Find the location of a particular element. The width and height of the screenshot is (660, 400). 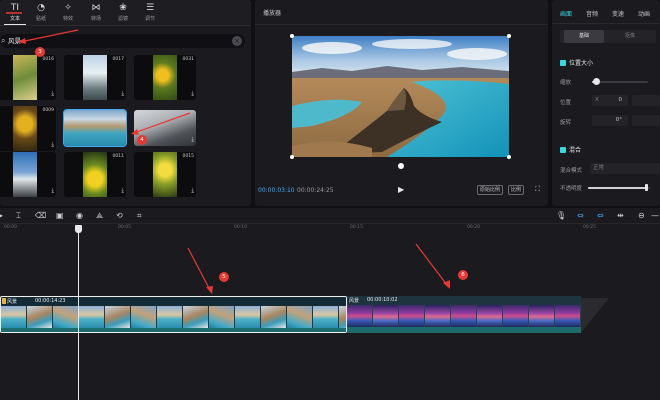

media-item: 0015 ⤓ is located at coordinates (165, 174).